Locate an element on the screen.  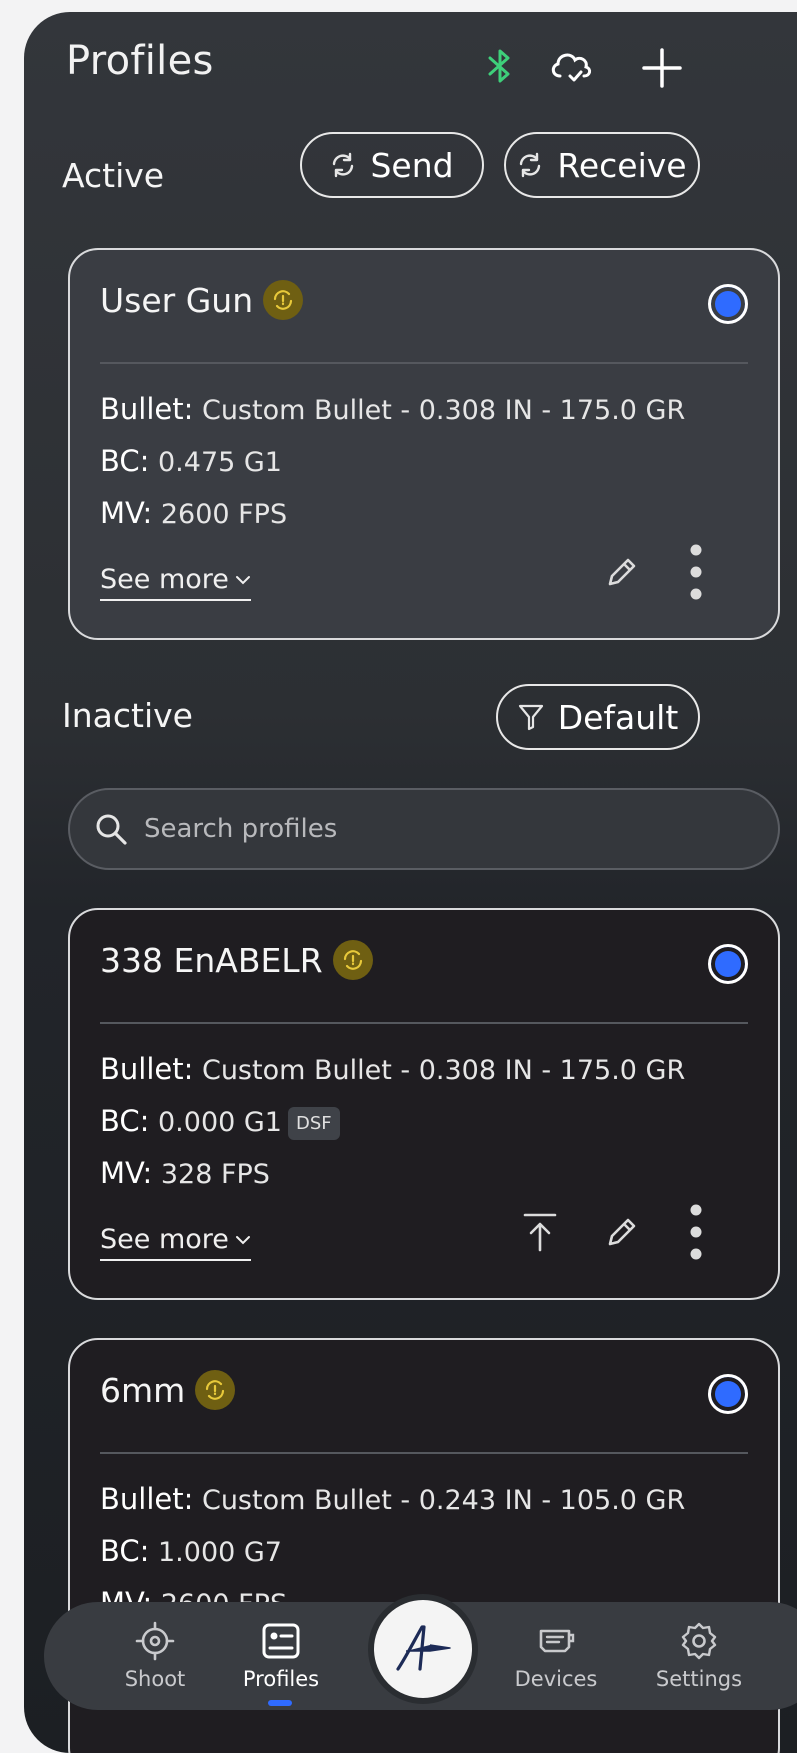
nav-label: Shoot is located at coordinates (155, 1679).